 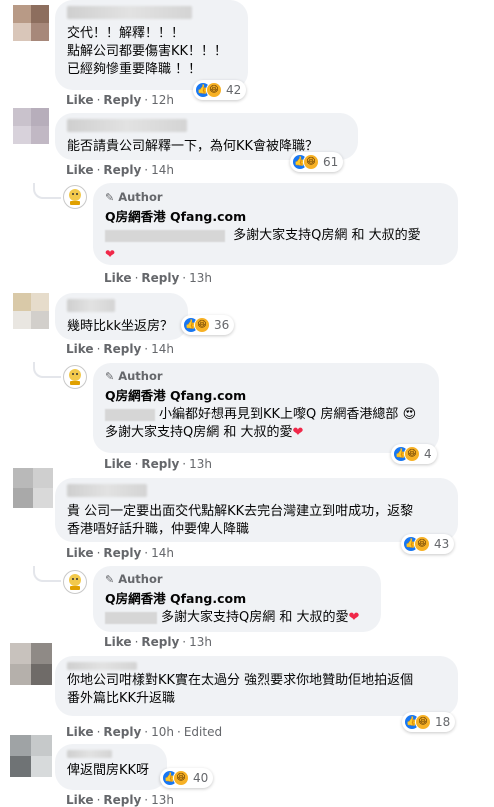 I want to click on reaction-summary: 👍 😆 18, so click(x=429, y=722).